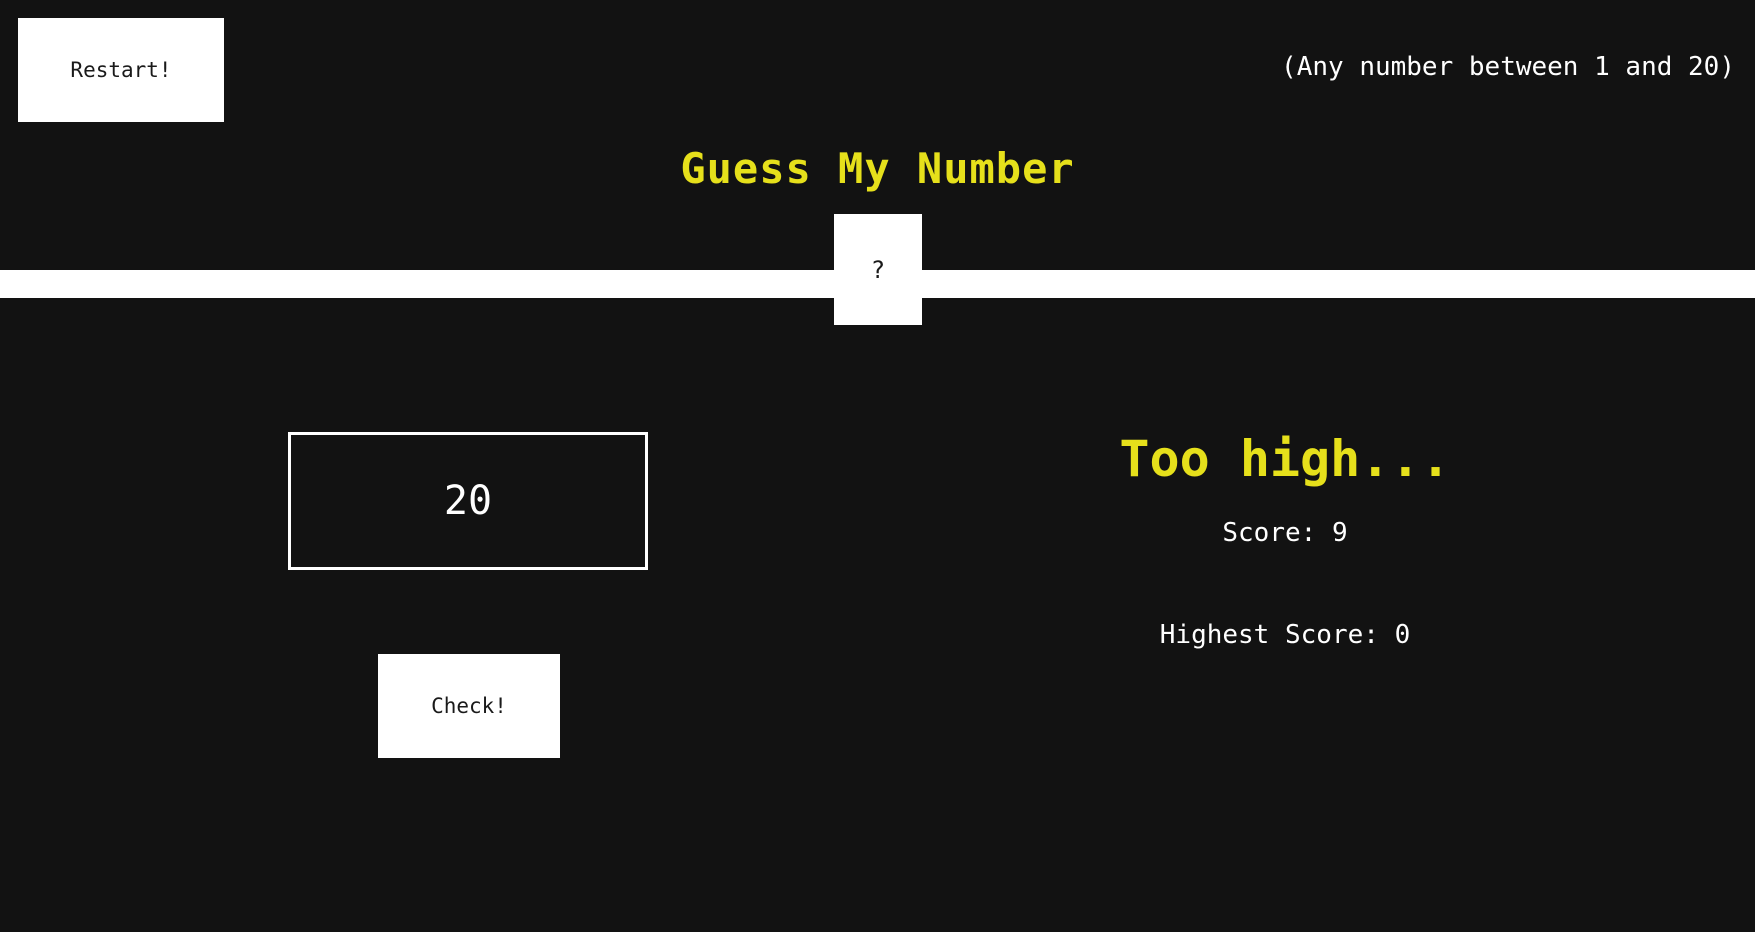 The width and height of the screenshot is (1755, 932). What do you see at coordinates (1402, 635) in the screenshot?
I see `highscore-value: 0` at bounding box center [1402, 635].